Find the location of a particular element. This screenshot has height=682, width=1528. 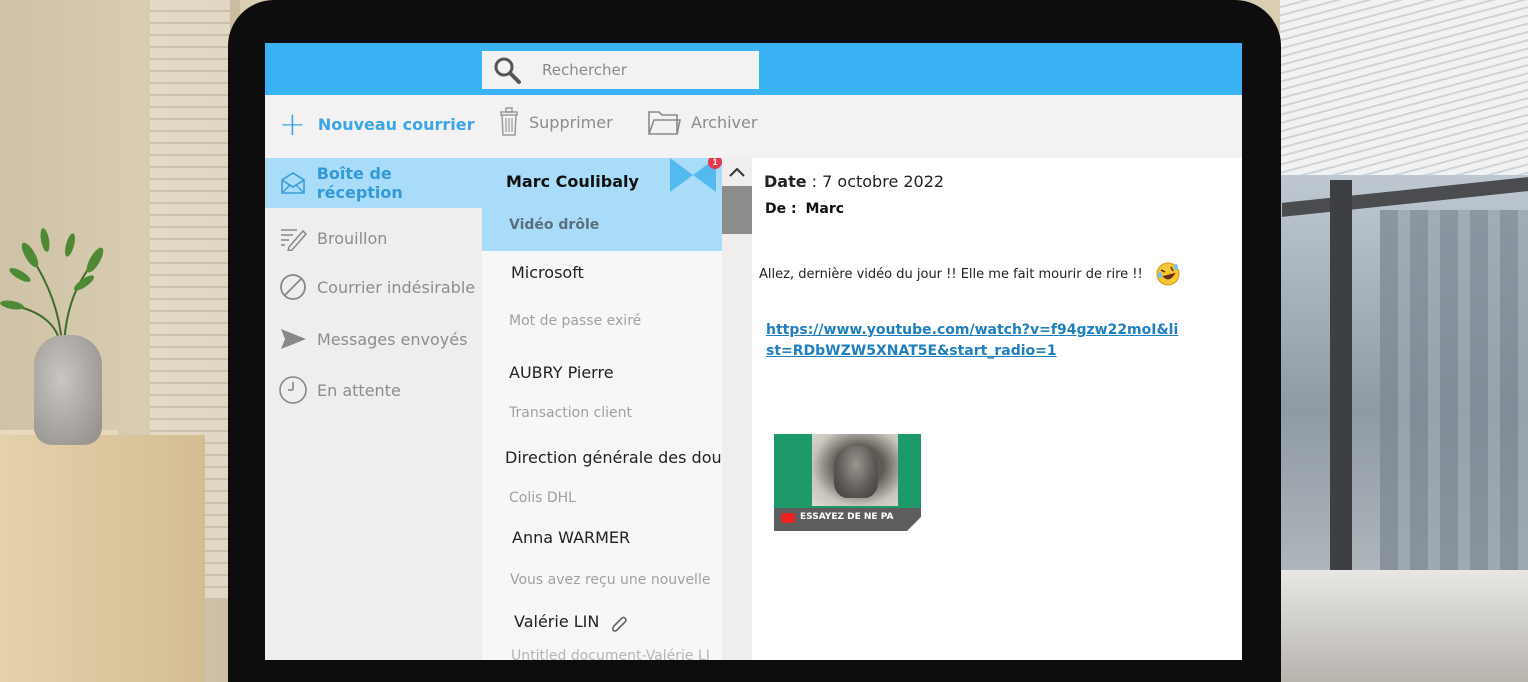

list-item-aubry-pierre: AUBRY Pierre Transaction client is located at coordinates (602, 385).